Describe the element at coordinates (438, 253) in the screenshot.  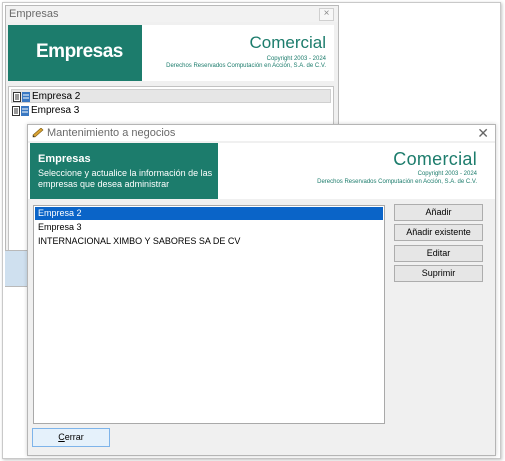
I see `edit-button: Editar` at that location.